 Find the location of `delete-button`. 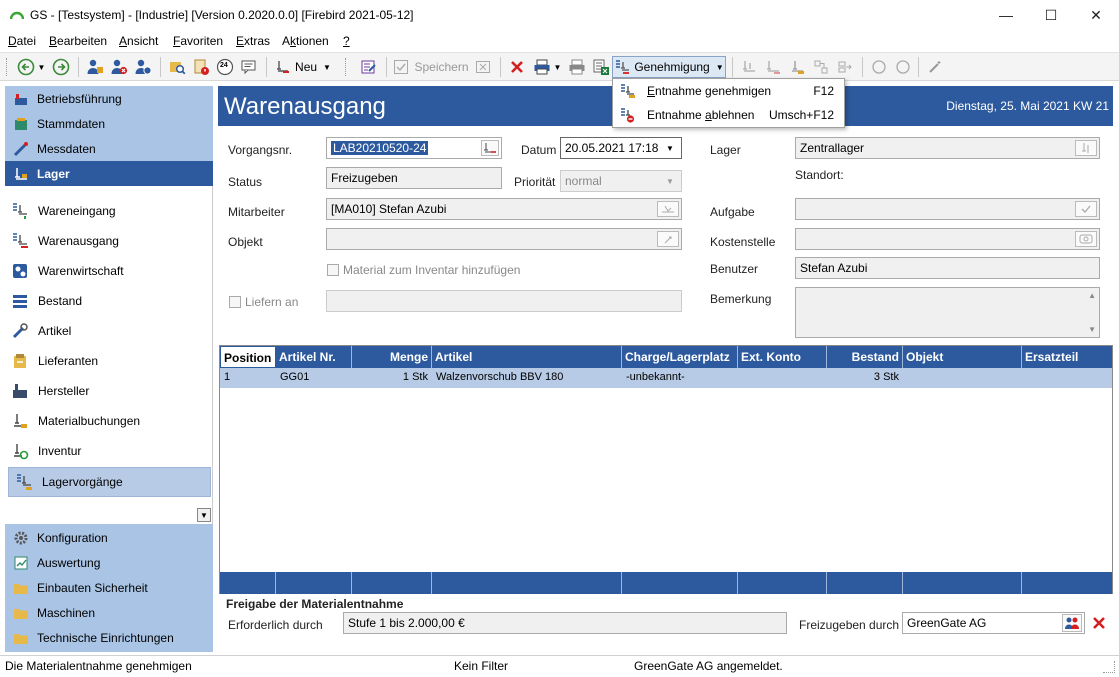

delete-button is located at coordinates (517, 67).